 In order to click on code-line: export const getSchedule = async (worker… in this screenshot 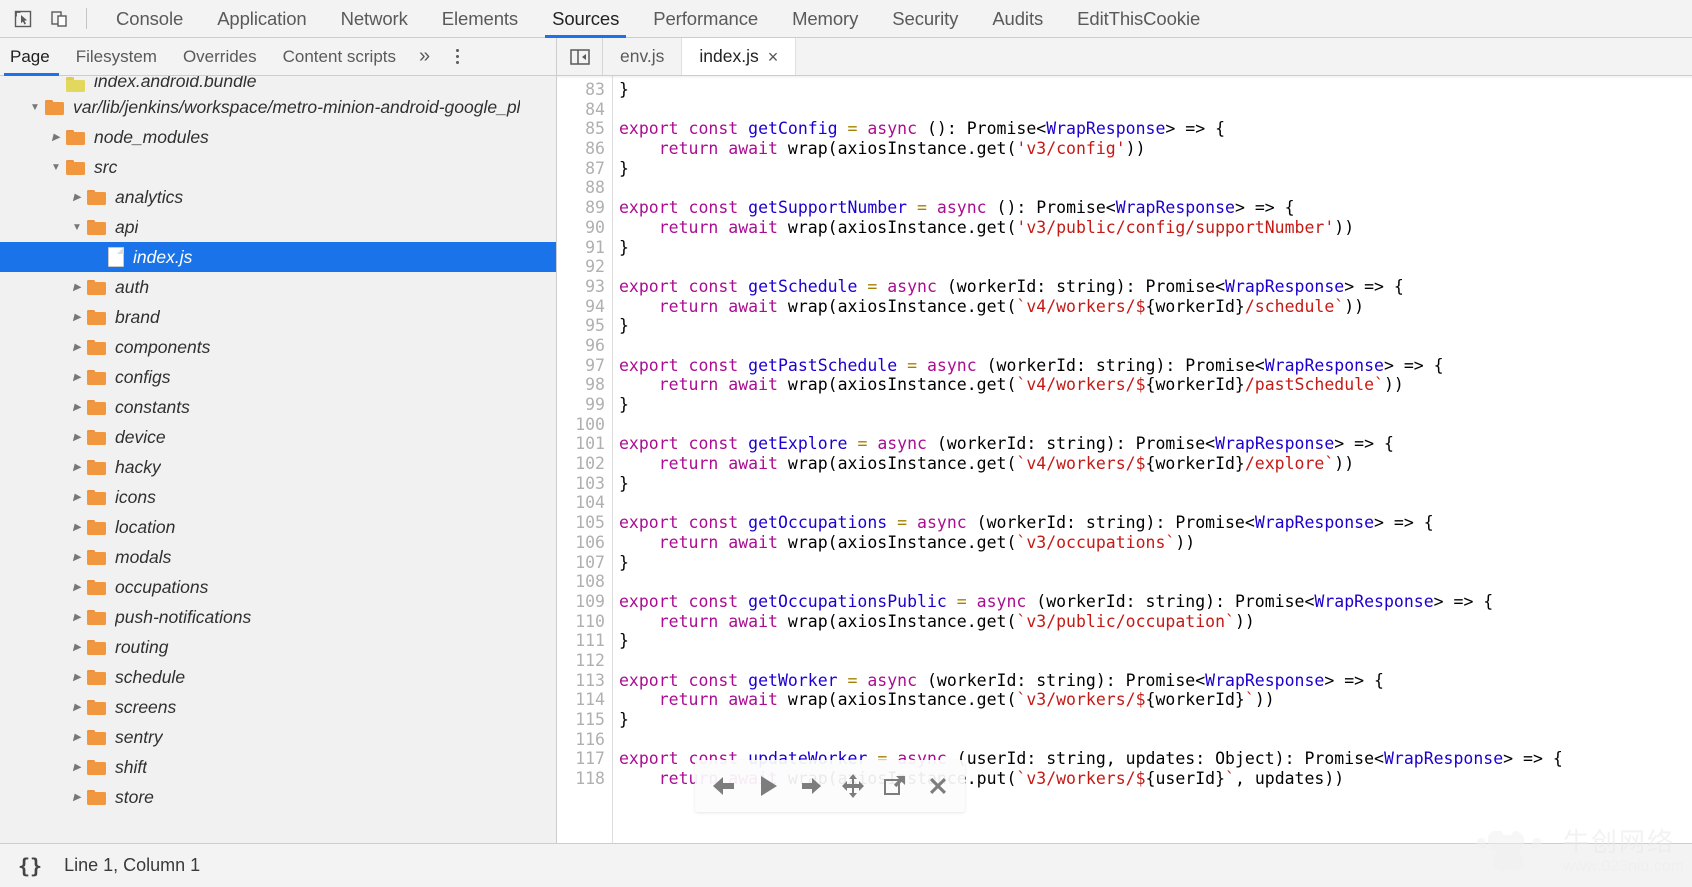, I will do `click(1155, 287)`.